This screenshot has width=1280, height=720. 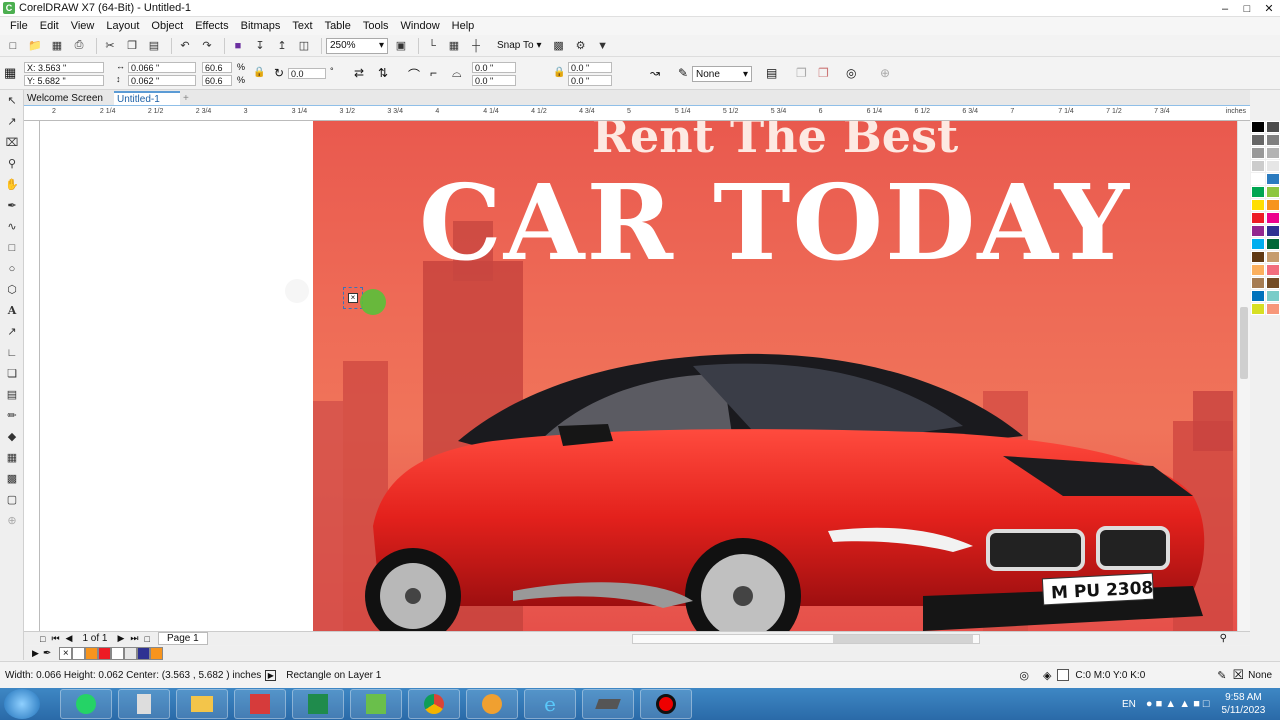 What do you see at coordinates (182, 638) in the screenshot?
I see `page-tab: Page 1` at bounding box center [182, 638].